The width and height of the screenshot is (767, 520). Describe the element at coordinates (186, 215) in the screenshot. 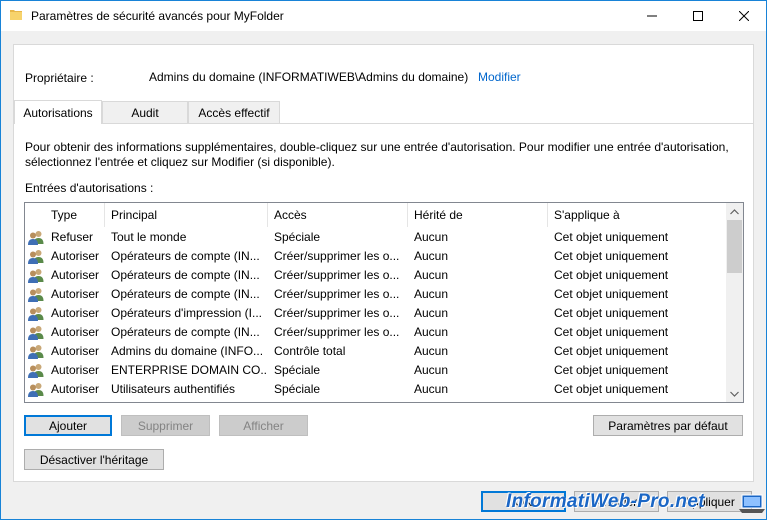

I see `column-header-principal: Principal` at that location.